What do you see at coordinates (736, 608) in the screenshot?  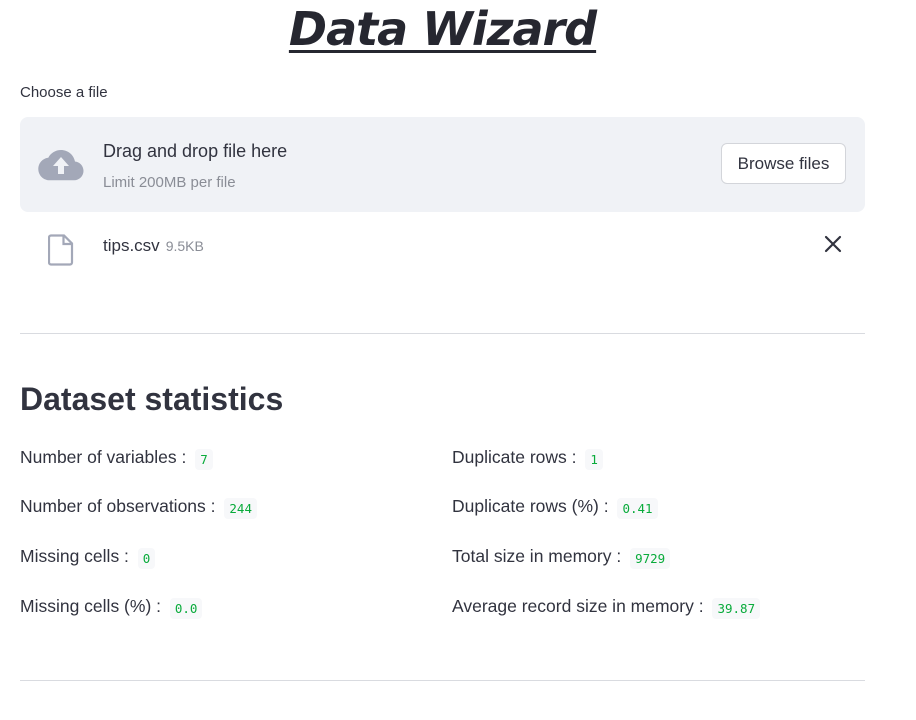 I see `stat-value: 39.87` at bounding box center [736, 608].